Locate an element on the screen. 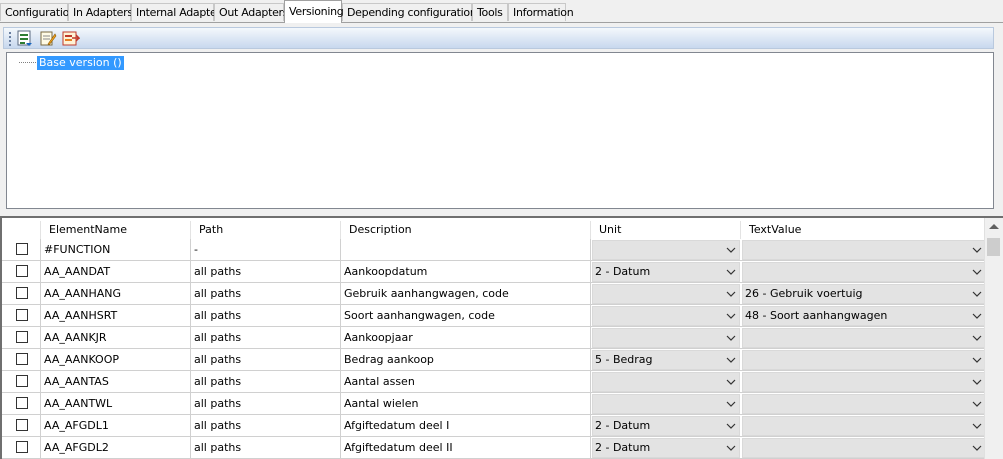 This screenshot has width=1003, height=459. description-cell: Soort aanhangwagen, code is located at coordinates (466, 315).